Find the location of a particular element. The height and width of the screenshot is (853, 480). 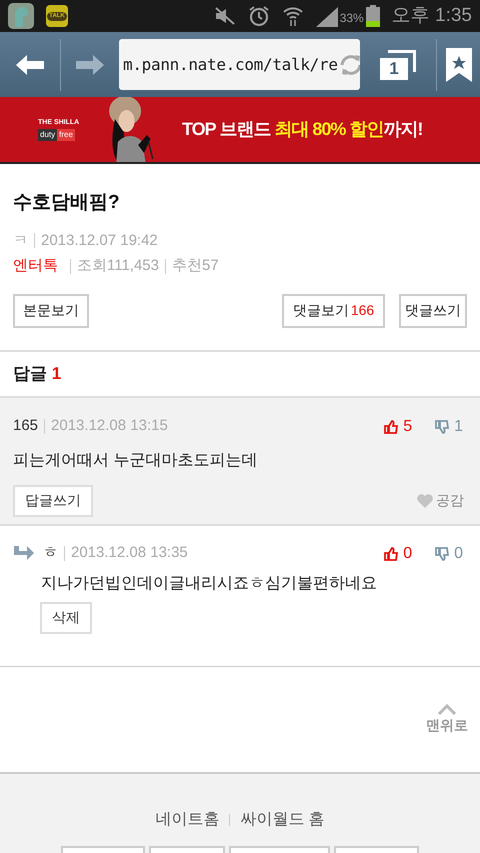

url-field: m.pann.nate.com/talk/re is located at coordinates (239, 64).